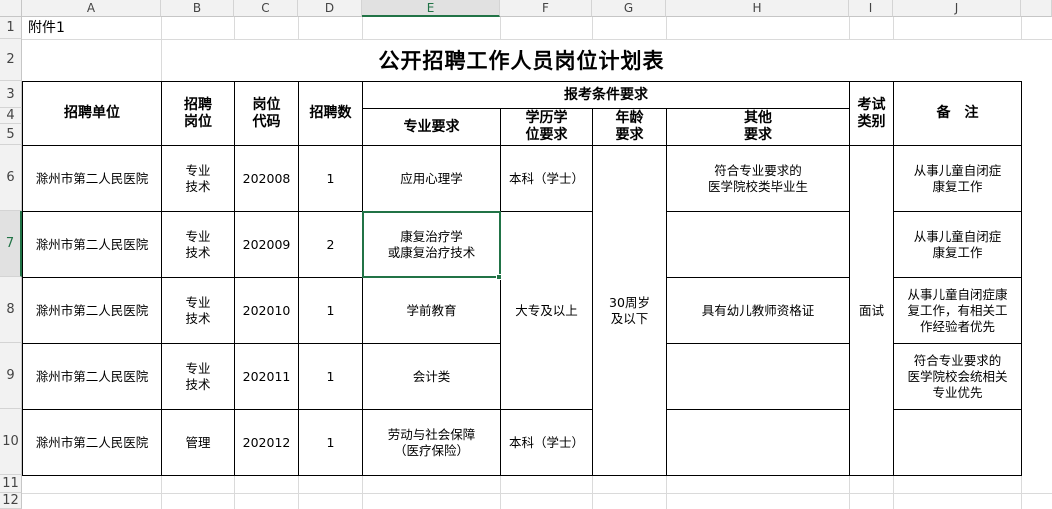 The height and width of the screenshot is (509, 1052). Describe the element at coordinates (1036, 8) in the screenshot. I see `column-header-k` at that location.